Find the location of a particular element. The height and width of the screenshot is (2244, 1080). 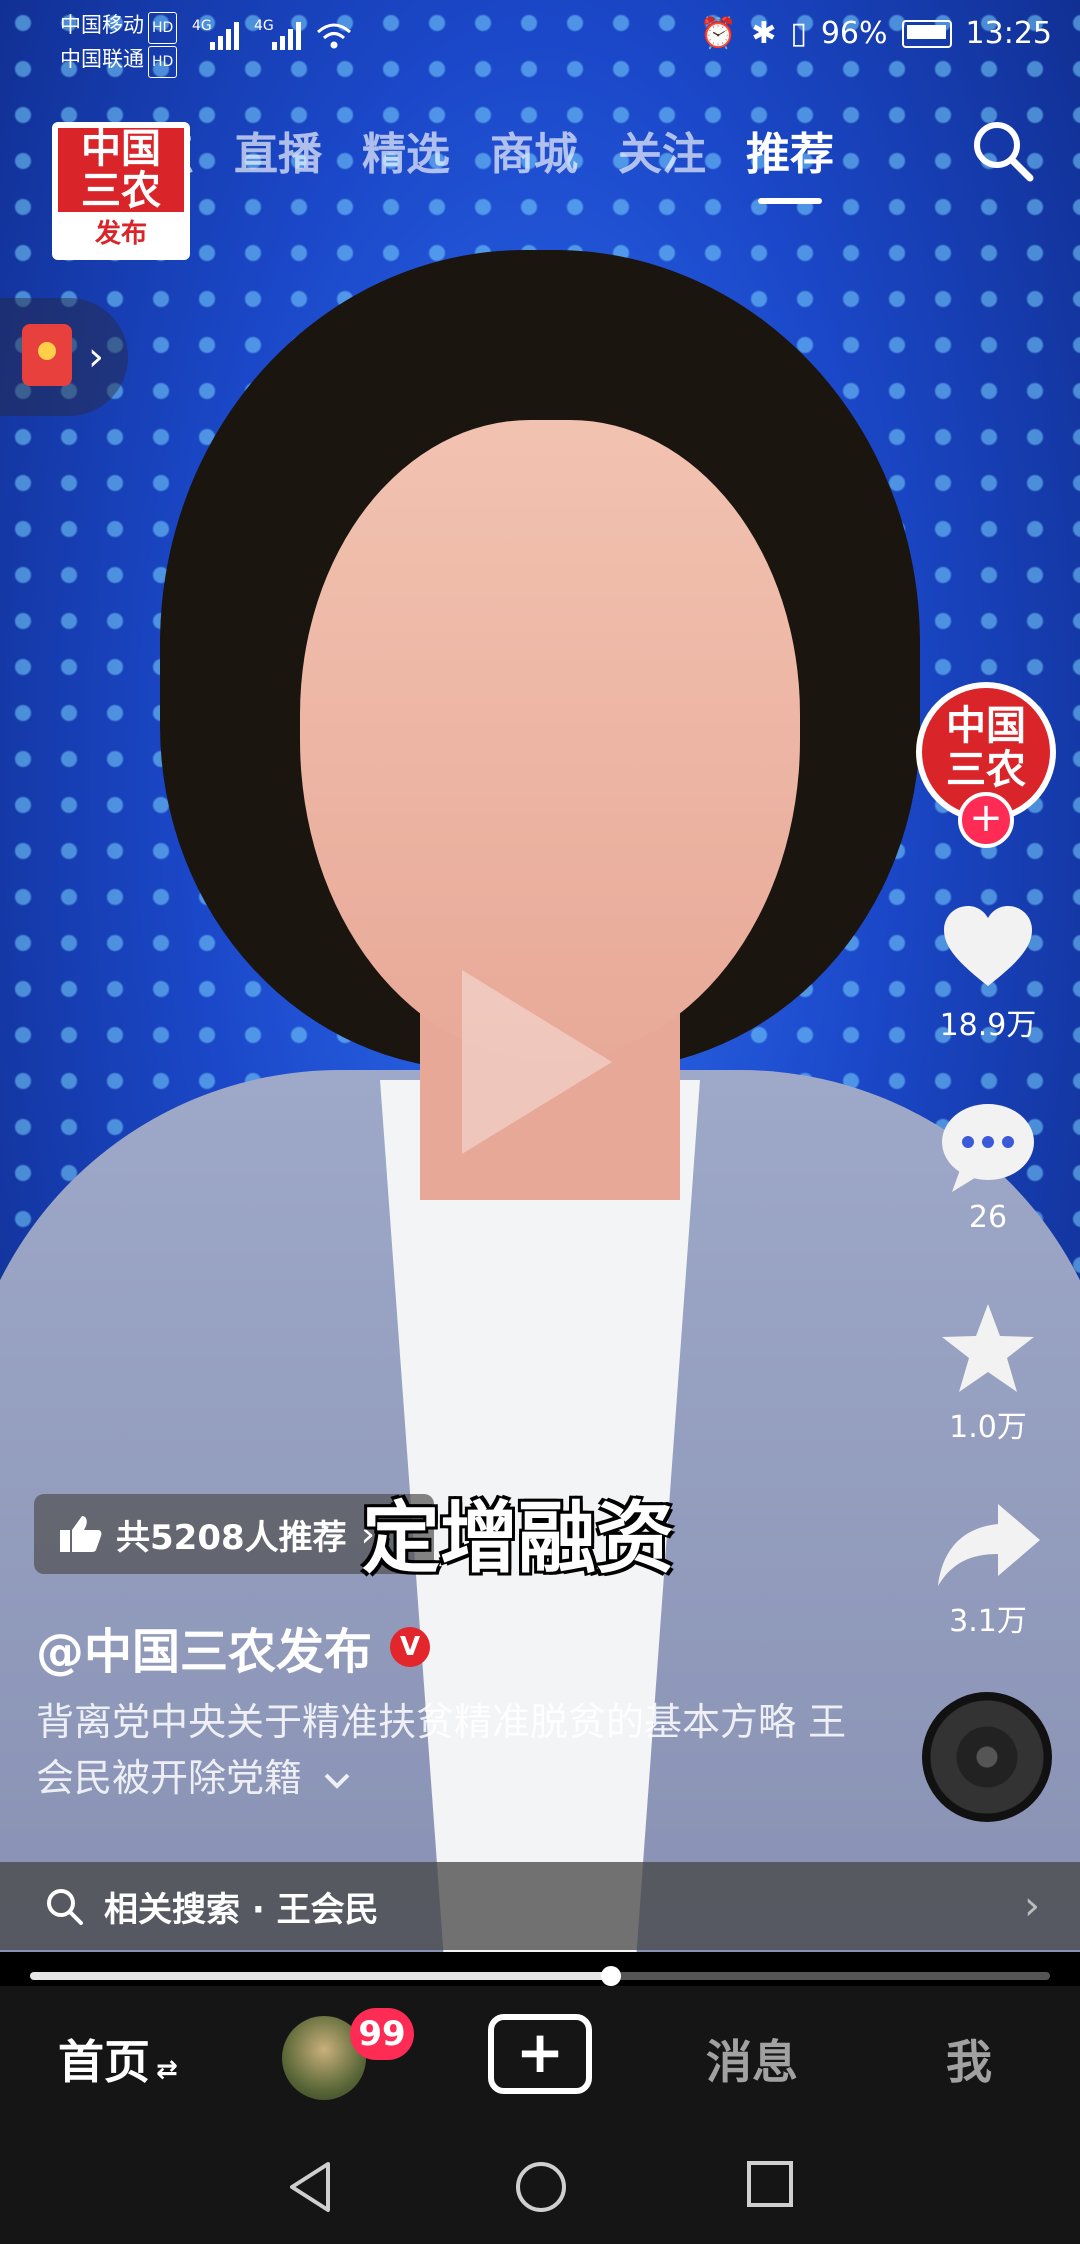

alarm-icon: ⏰ is located at coordinates (718, 33).